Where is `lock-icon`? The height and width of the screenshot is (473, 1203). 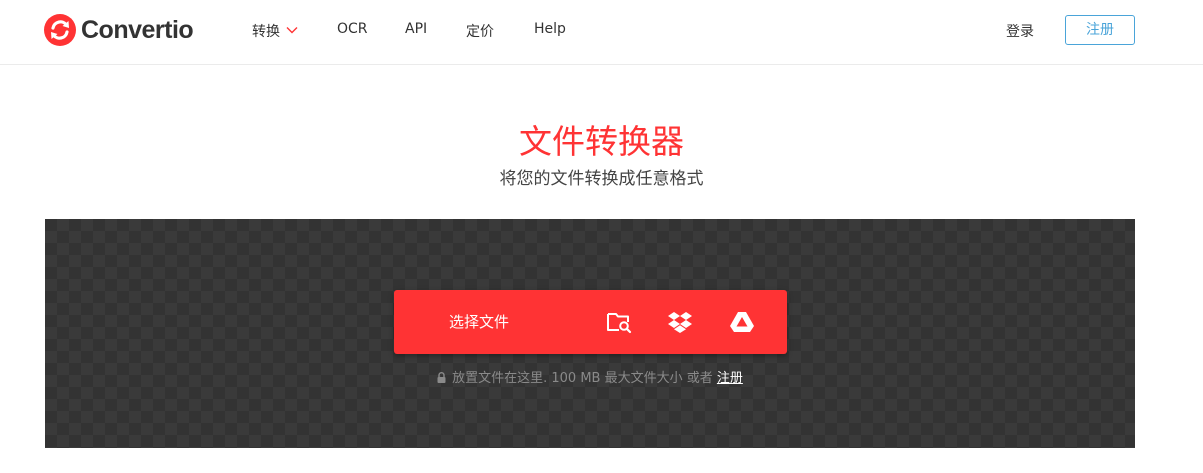
lock-icon is located at coordinates (441, 377).